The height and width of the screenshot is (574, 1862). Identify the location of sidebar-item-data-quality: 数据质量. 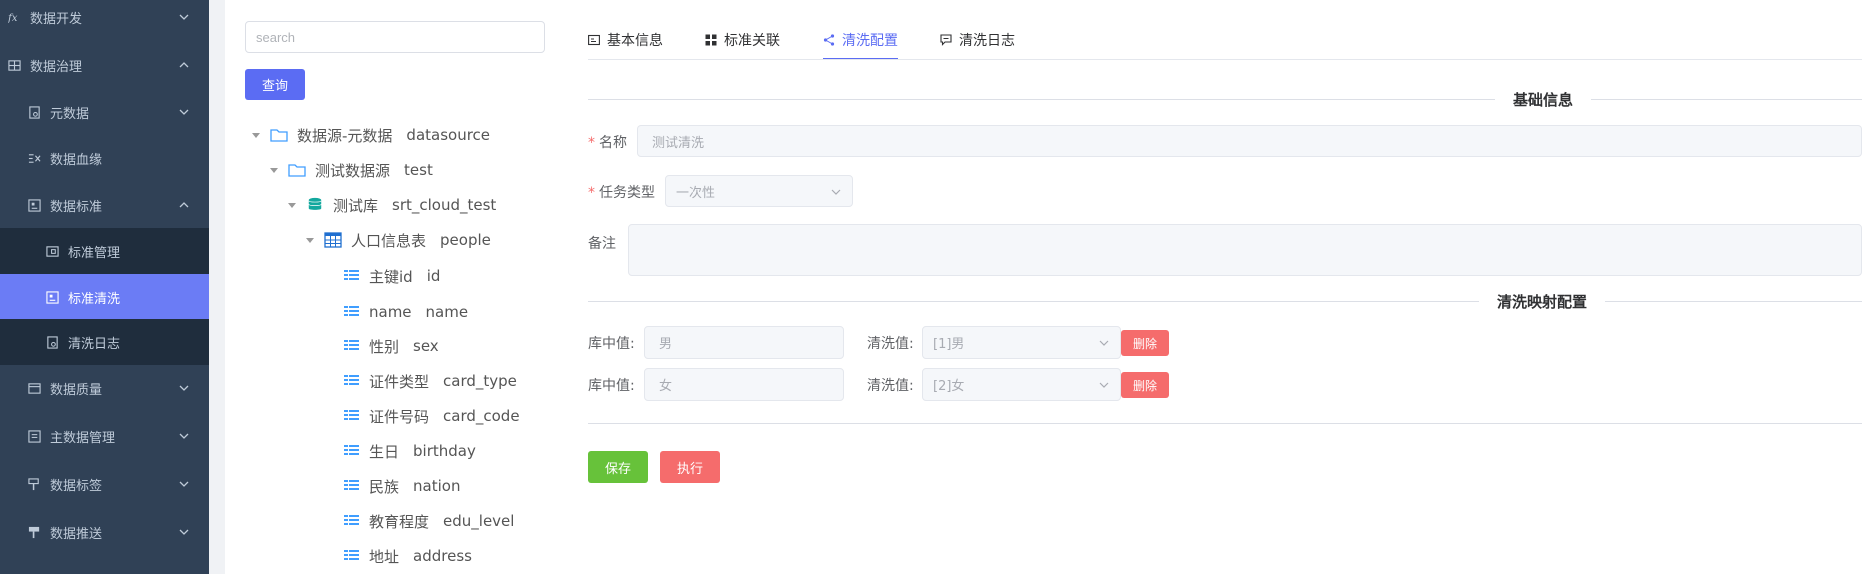
(104, 388).